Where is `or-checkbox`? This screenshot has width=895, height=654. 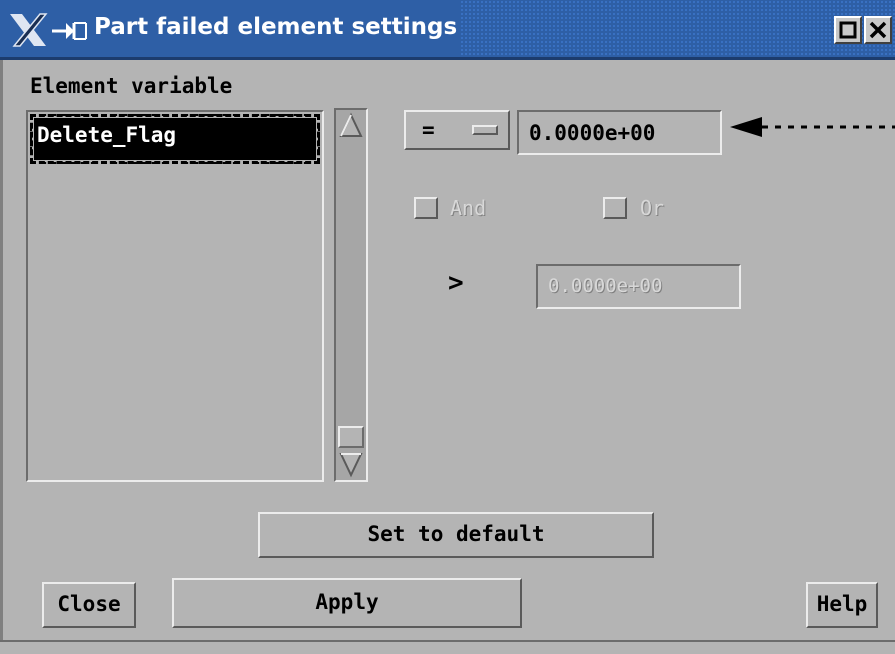
or-checkbox is located at coordinates (615, 208).